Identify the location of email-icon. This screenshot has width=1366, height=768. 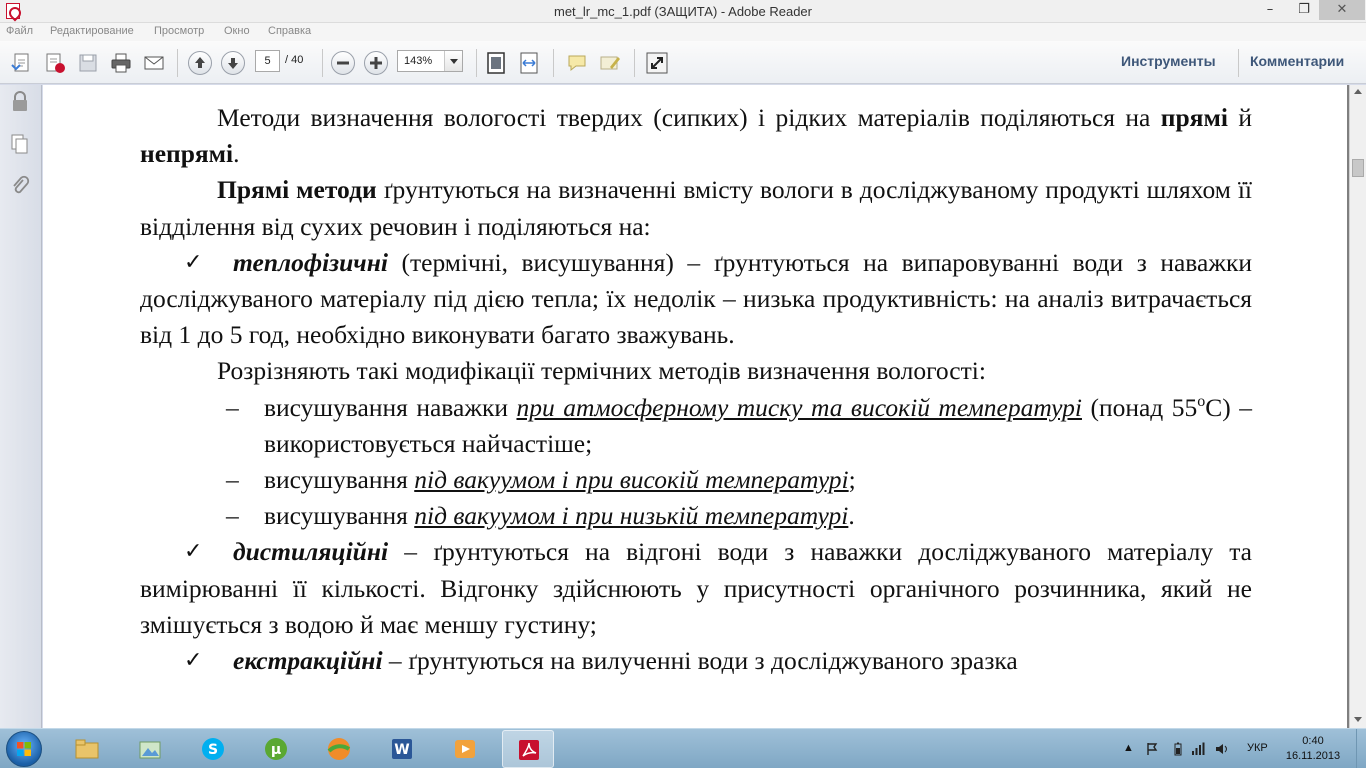
(154, 63).